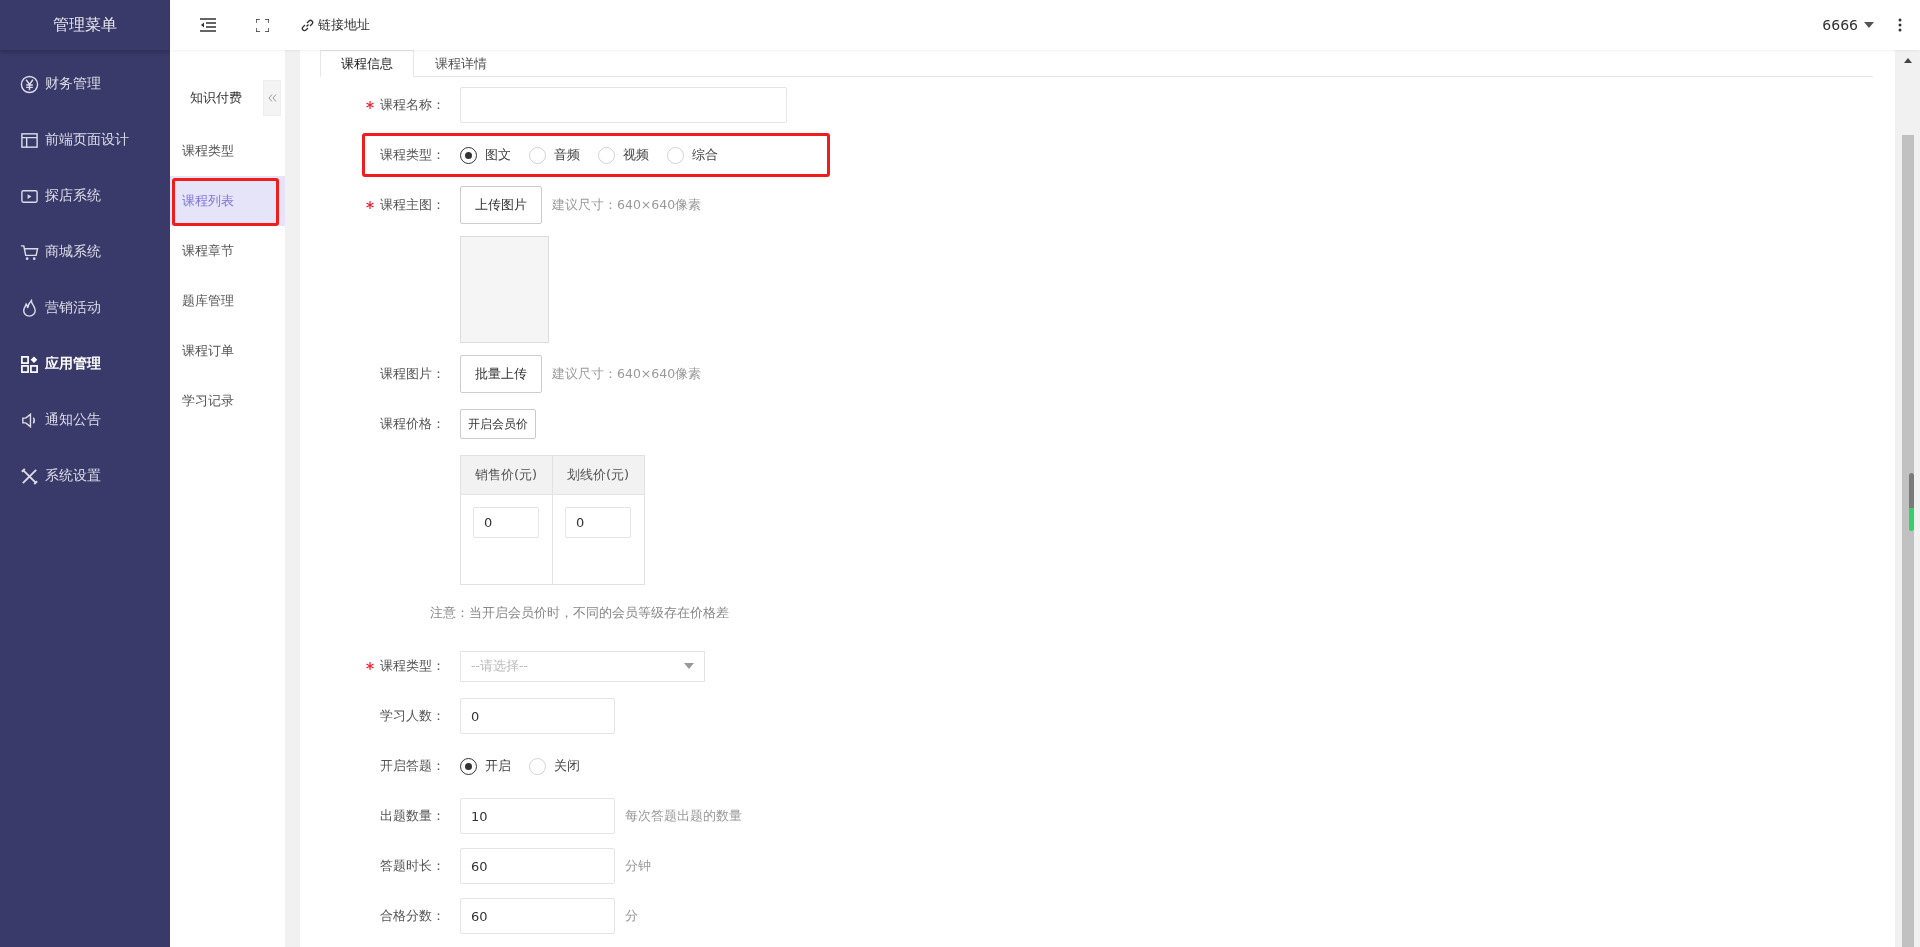  What do you see at coordinates (73, 252) in the screenshot?
I see `menu-label: 商城系统` at bounding box center [73, 252].